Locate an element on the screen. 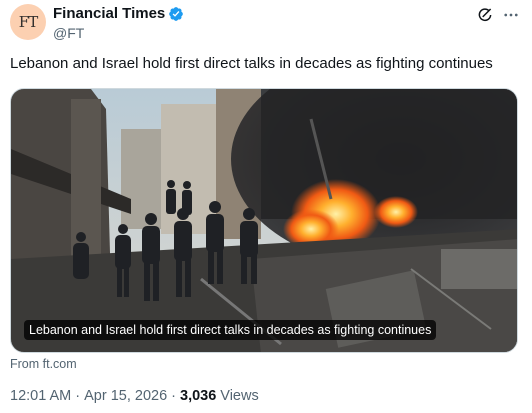 The image size is (532, 413). author-names: Financial Times @FT is located at coordinates (118, 23).